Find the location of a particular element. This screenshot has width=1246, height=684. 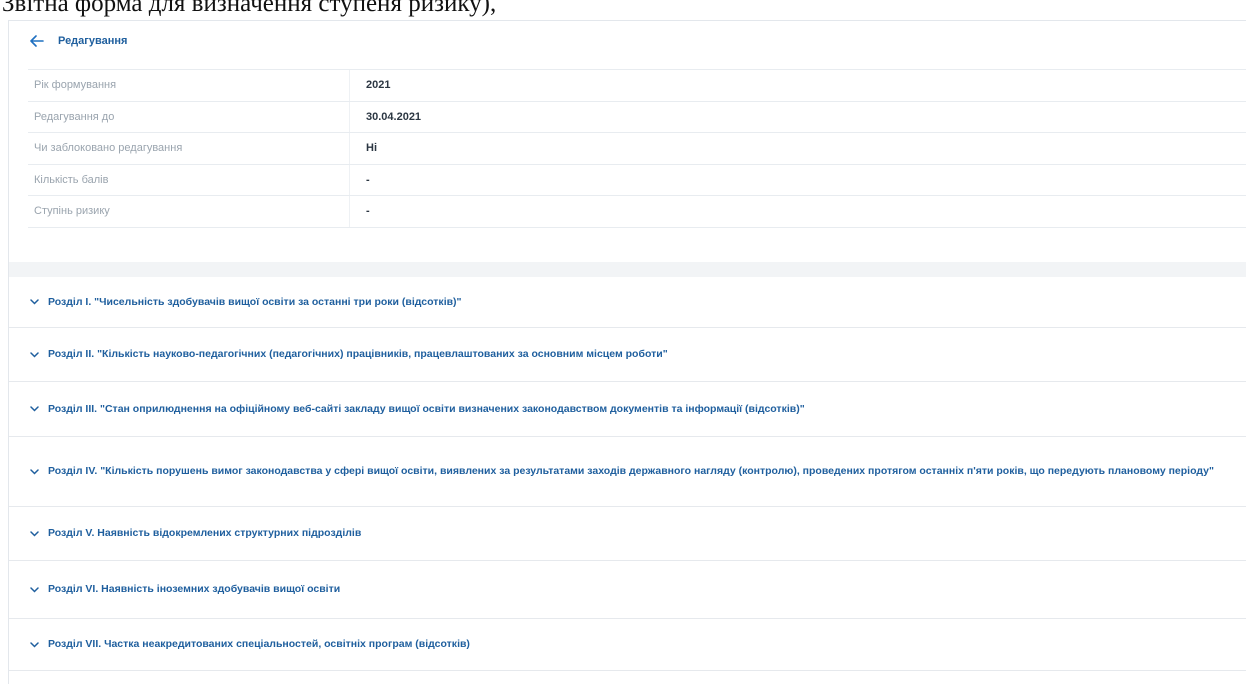

divider-band is located at coordinates (627, 269).